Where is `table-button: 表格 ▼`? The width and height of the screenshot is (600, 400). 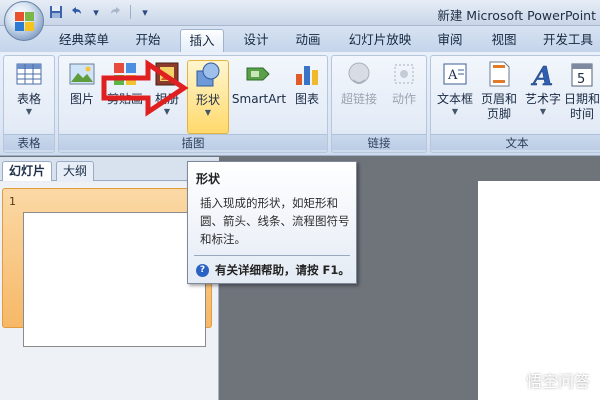 table-button: 表格 ▼ is located at coordinates (29, 88).